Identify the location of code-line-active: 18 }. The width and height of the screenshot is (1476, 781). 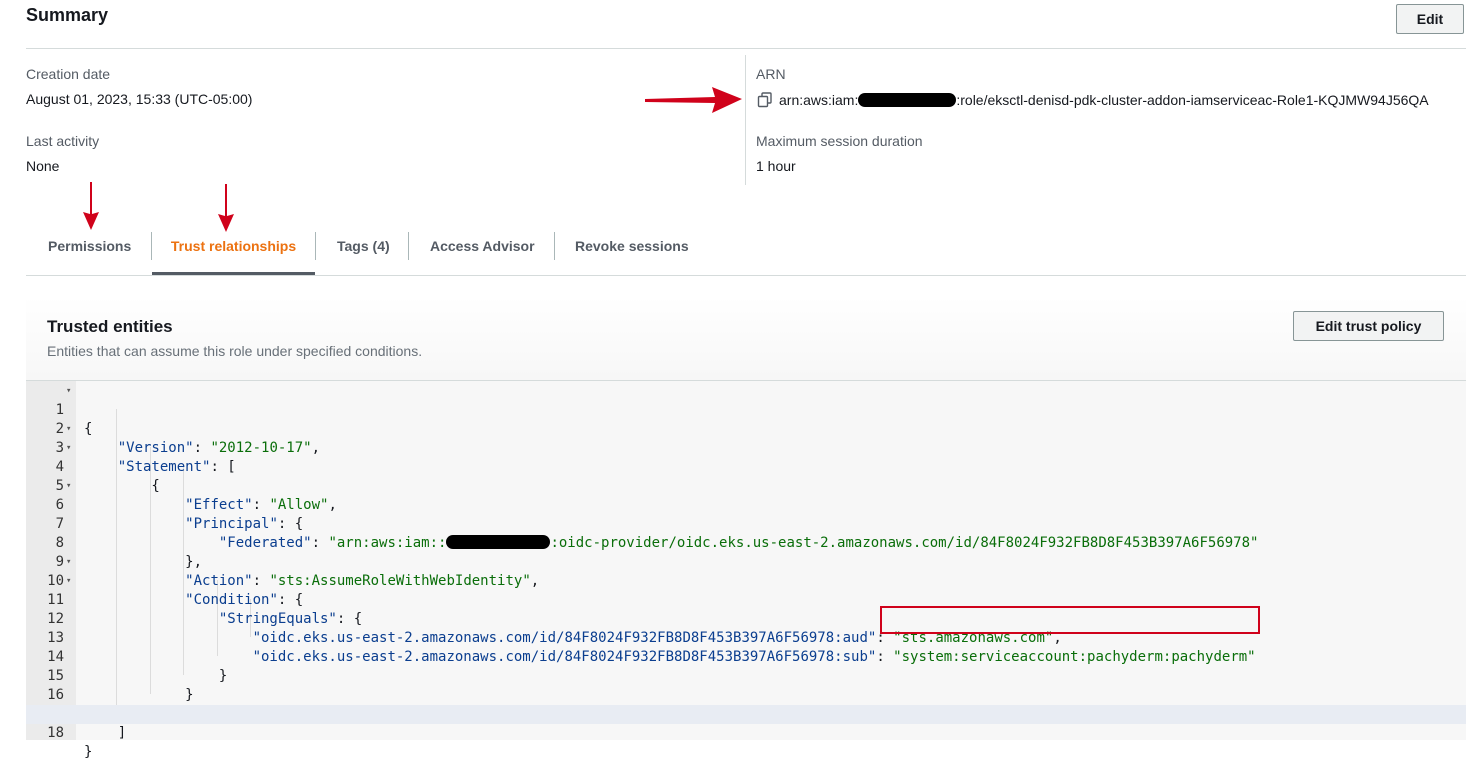
(746, 732).